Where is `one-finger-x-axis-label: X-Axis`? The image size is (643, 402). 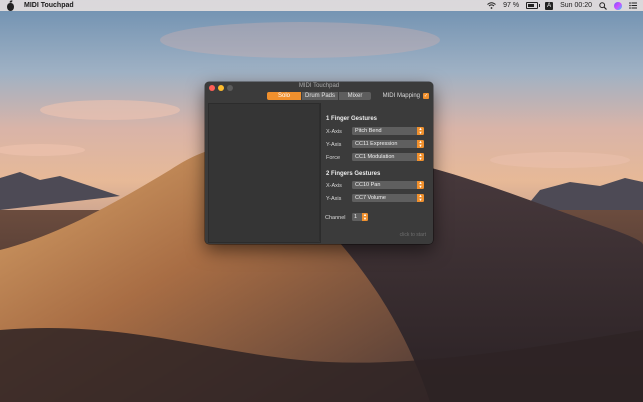
one-finger-x-axis-label: X-Axis is located at coordinates (334, 132).